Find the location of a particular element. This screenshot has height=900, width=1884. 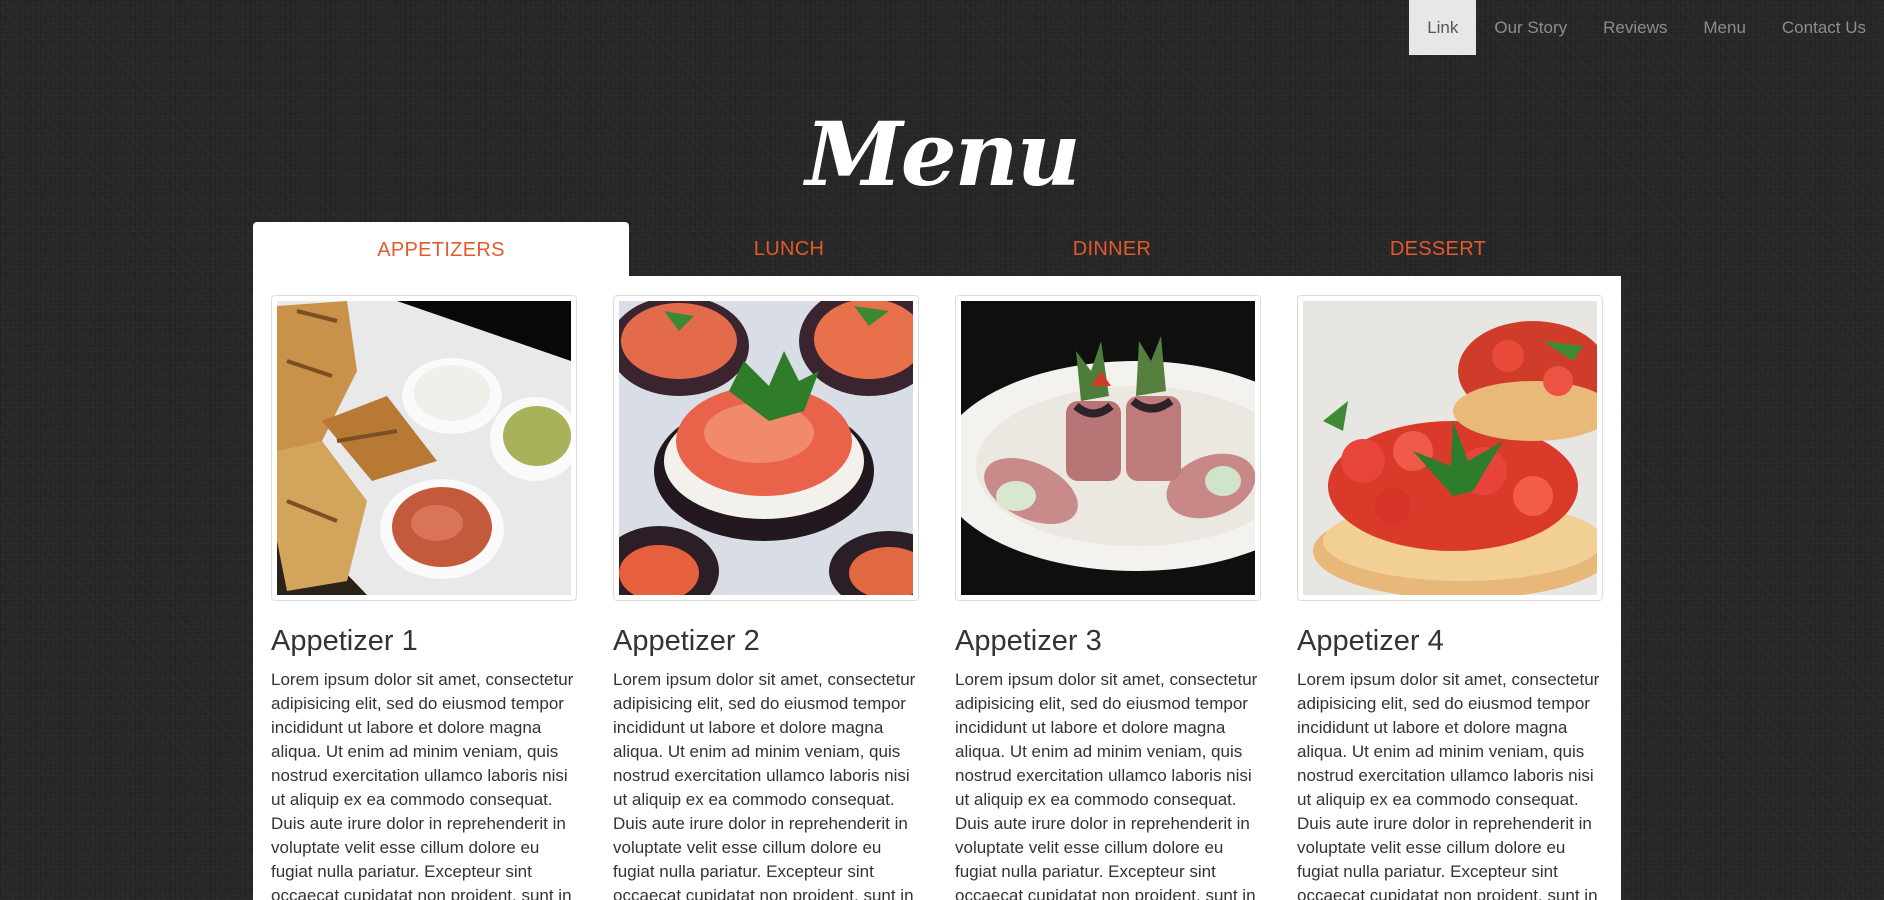

bread-and-dips-photo is located at coordinates (424, 448).